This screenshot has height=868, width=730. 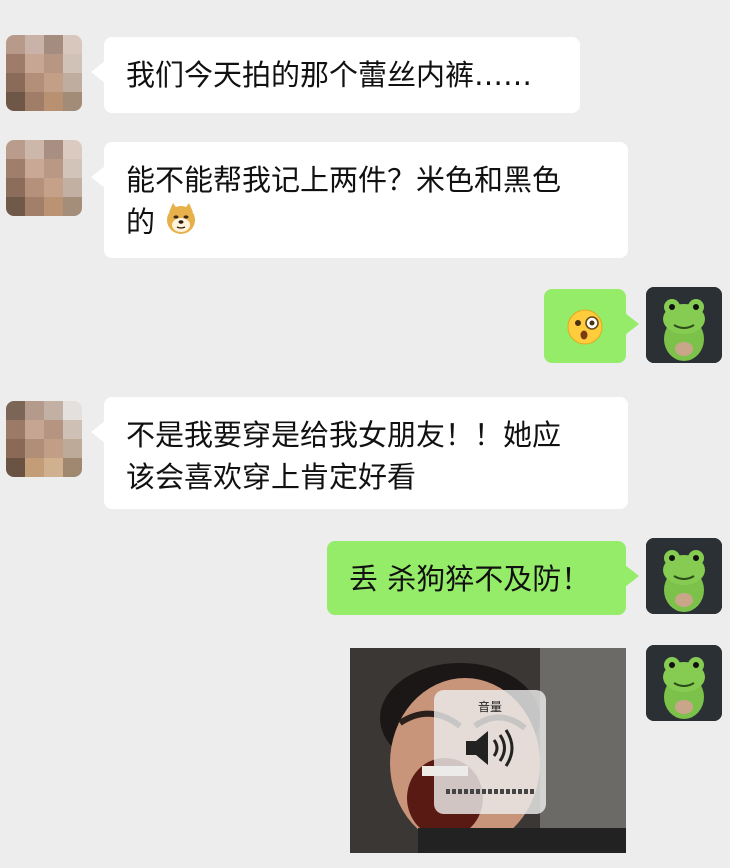 I want to click on message-bubble: 不是我要穿是给我女朋友！！她应 该会喜欢穿上肯定好看, so click(x=359, y=453).